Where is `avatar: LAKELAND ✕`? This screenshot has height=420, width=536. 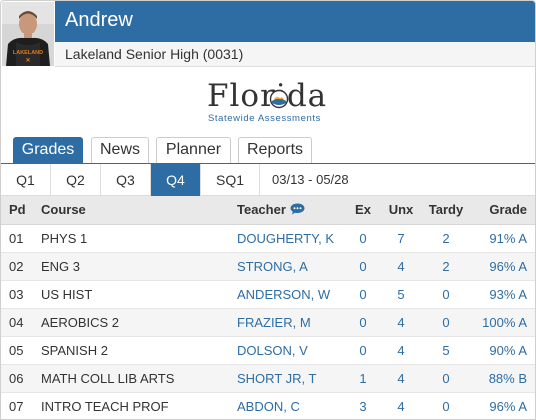
avatar: LAKELAND ✕ is located at coordinates (28, 34).